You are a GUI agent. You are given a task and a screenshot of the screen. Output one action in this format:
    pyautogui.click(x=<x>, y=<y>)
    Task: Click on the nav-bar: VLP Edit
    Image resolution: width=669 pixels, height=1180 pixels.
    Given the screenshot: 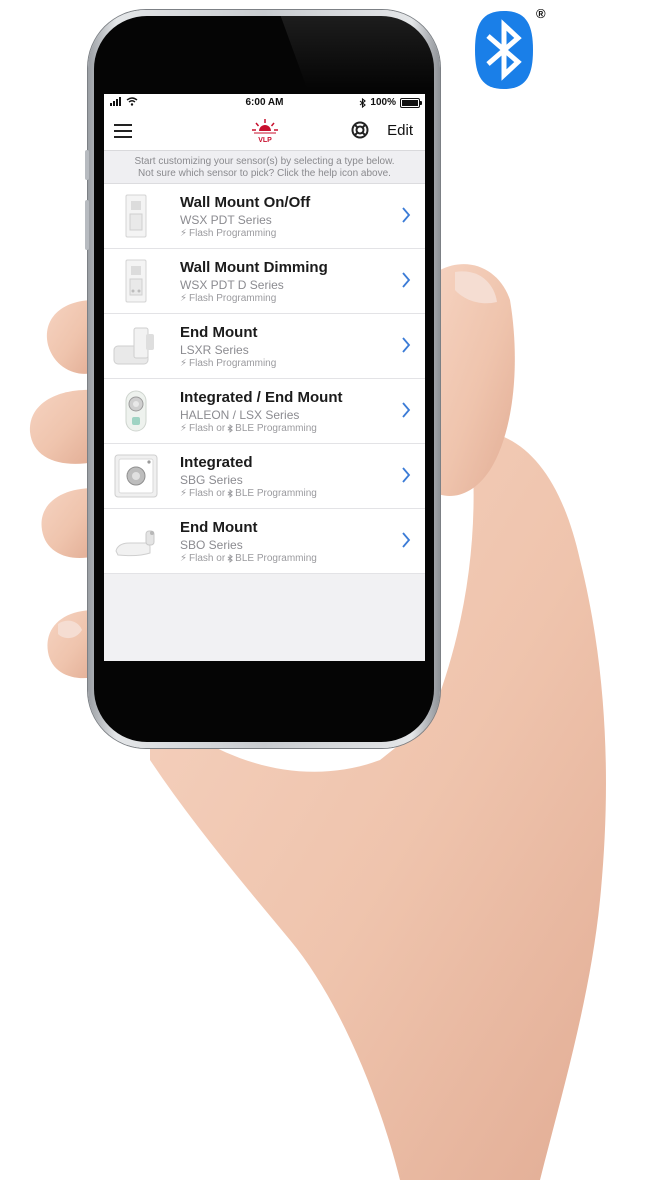 What is the action you would take?
    pyautogui.click(x=264, y=131)
    